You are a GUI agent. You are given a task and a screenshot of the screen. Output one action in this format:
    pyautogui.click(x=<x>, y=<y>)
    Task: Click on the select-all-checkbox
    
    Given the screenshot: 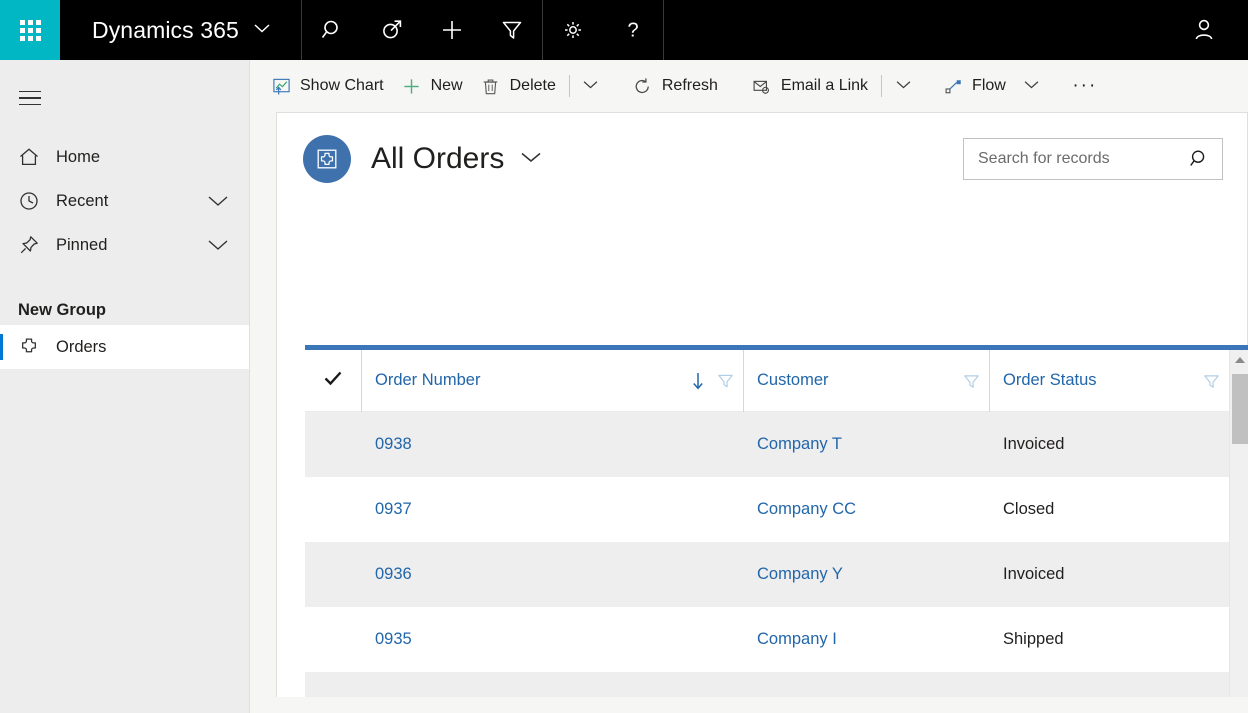 What is the action you would take?
    pyautogui.click(x=333, y=381)
    